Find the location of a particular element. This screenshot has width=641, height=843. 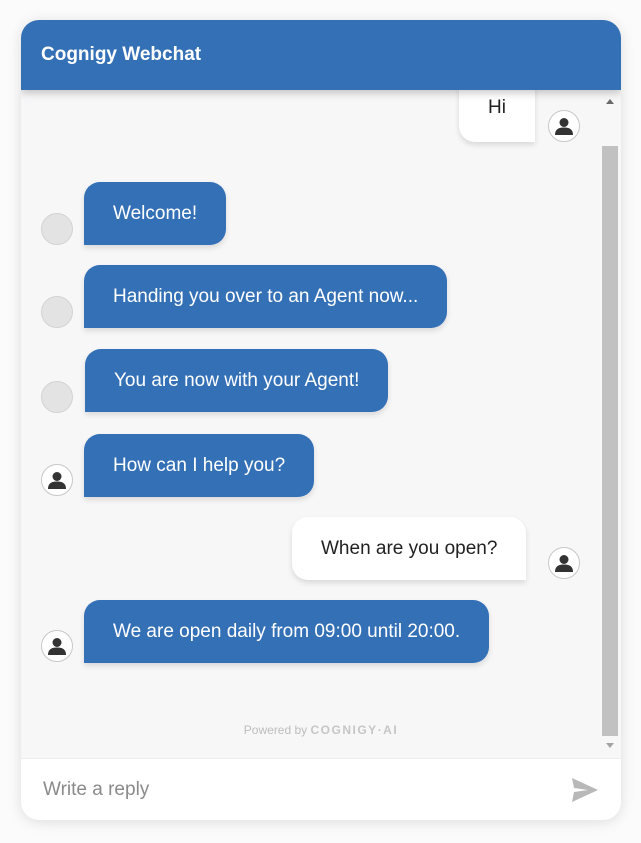

message-text: How can I help you? is located at coordinates (199, 465).